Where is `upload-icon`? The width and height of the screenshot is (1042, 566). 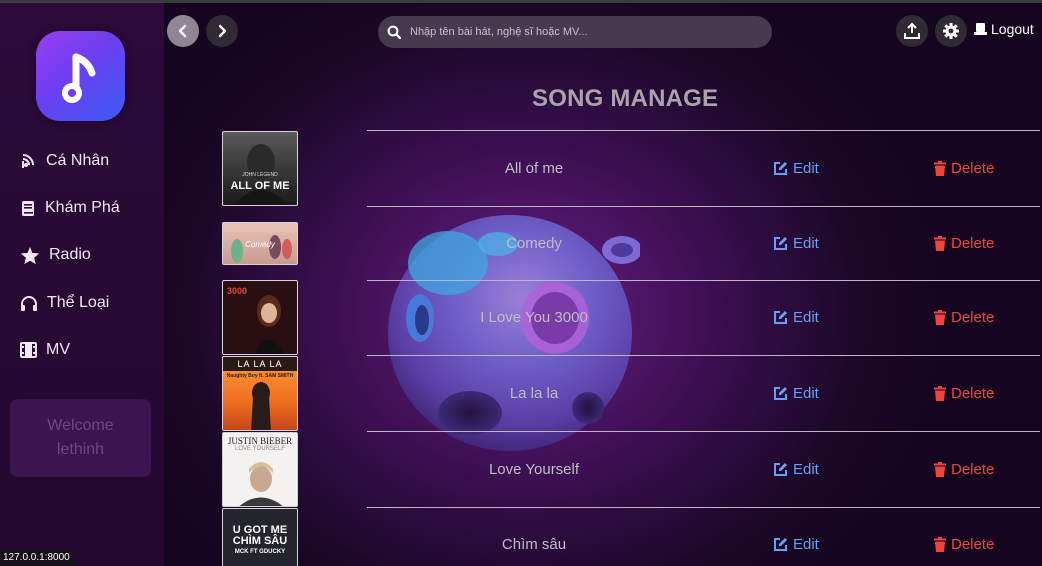 upload-icon is located at coordinates (912, 30).